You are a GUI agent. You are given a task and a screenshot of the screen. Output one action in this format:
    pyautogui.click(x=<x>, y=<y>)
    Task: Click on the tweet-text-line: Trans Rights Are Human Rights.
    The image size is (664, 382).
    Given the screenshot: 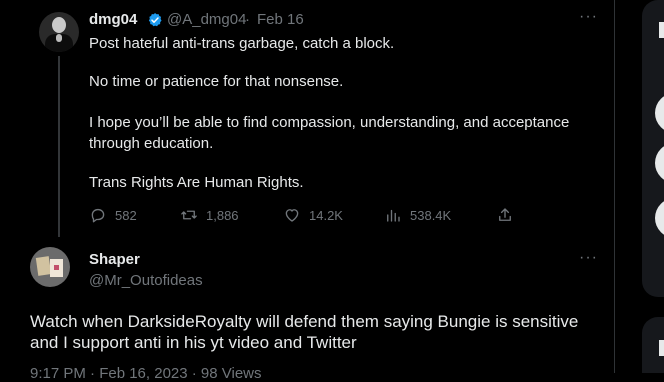 What is the action you would take?
    pyautogui.click(x=196, y=182)
    